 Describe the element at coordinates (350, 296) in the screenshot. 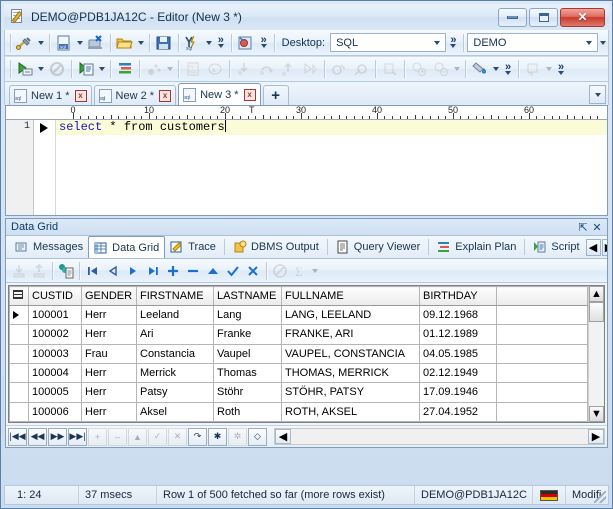

I see `column-header-fullname: FULLNAME` at that location.